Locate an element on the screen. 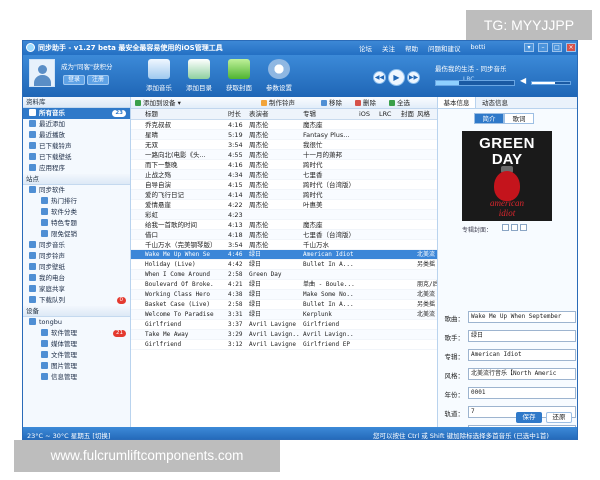 This screenshot has width=600, height=480. sidebar-item: 同步铃声 is located at coordinates (76, 256).